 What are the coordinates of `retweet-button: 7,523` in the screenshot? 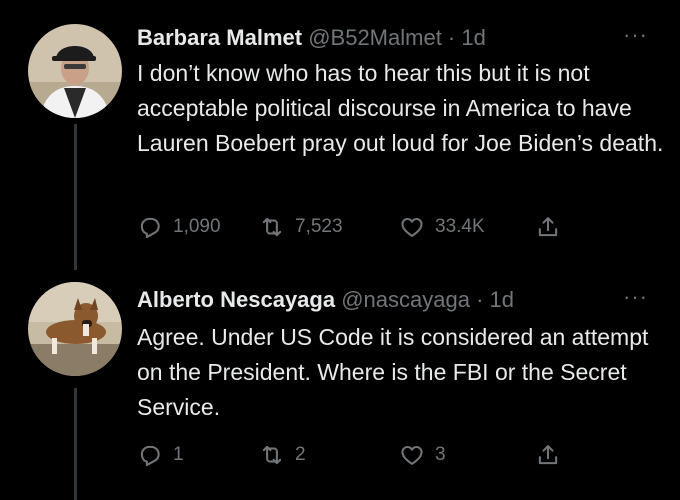 It's located at (301, 227).